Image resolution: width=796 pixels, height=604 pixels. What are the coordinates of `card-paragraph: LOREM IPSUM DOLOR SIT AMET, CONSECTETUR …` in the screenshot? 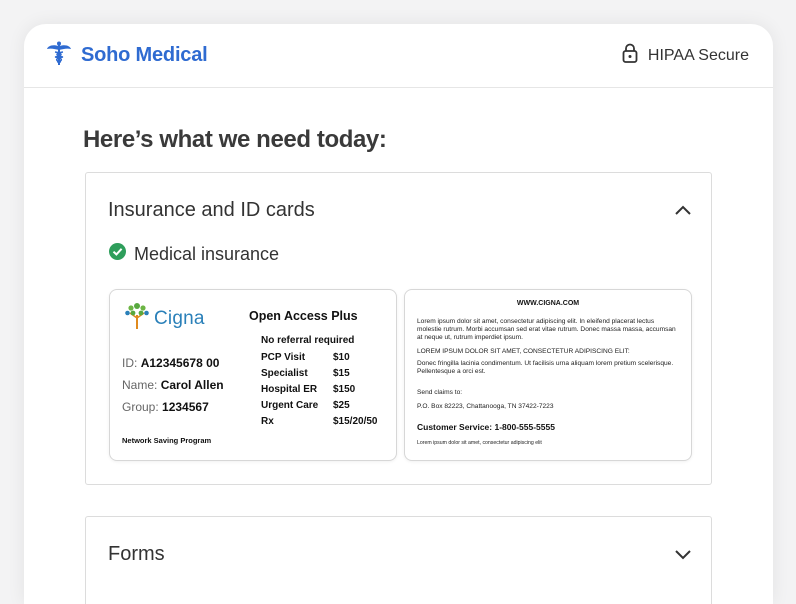 It's located at (523, 351).